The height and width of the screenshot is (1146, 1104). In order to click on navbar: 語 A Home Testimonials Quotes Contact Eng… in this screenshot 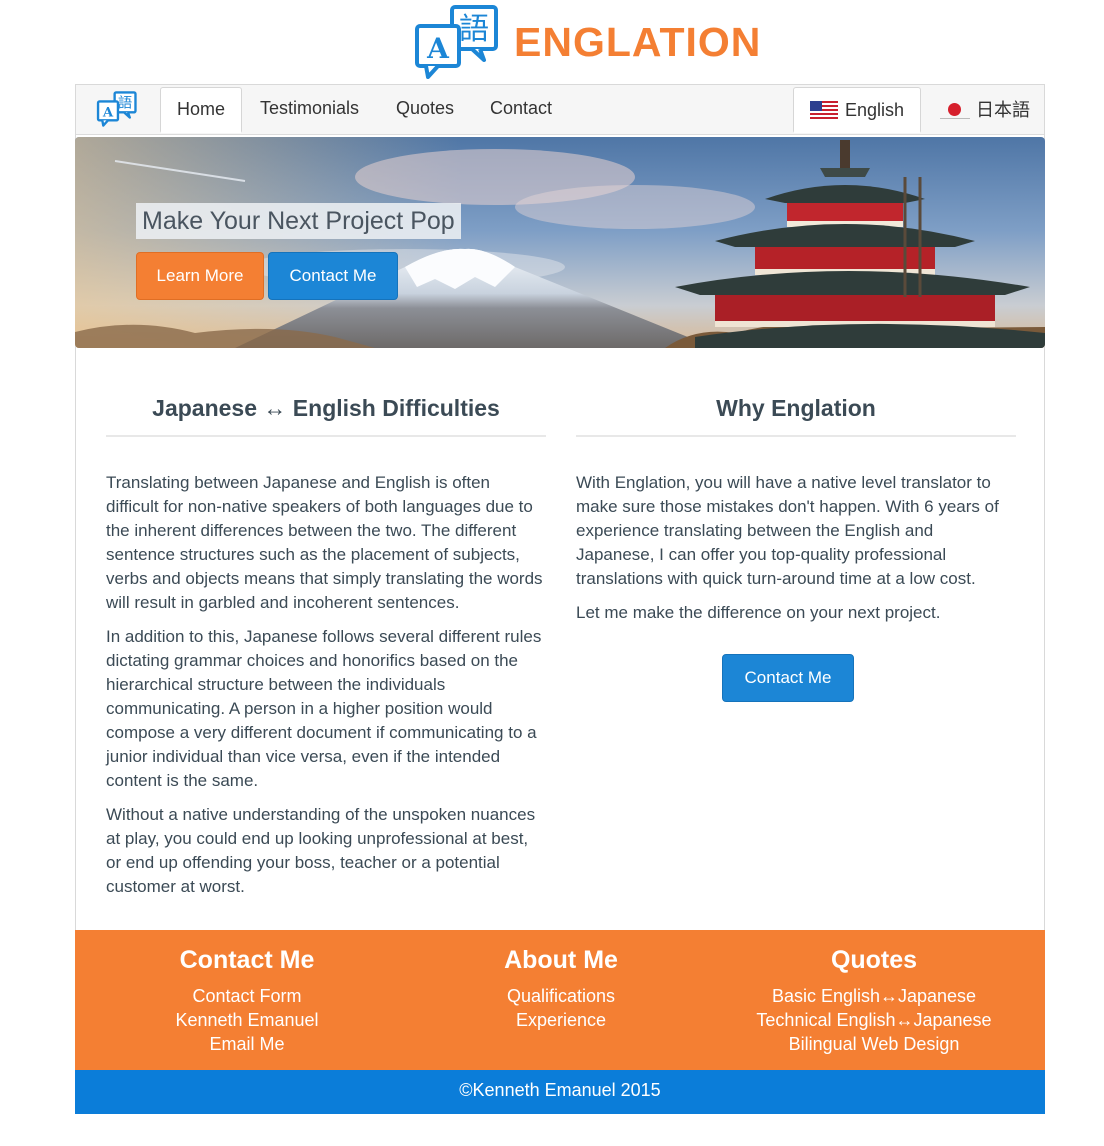, I will do `click(560, 110)`.